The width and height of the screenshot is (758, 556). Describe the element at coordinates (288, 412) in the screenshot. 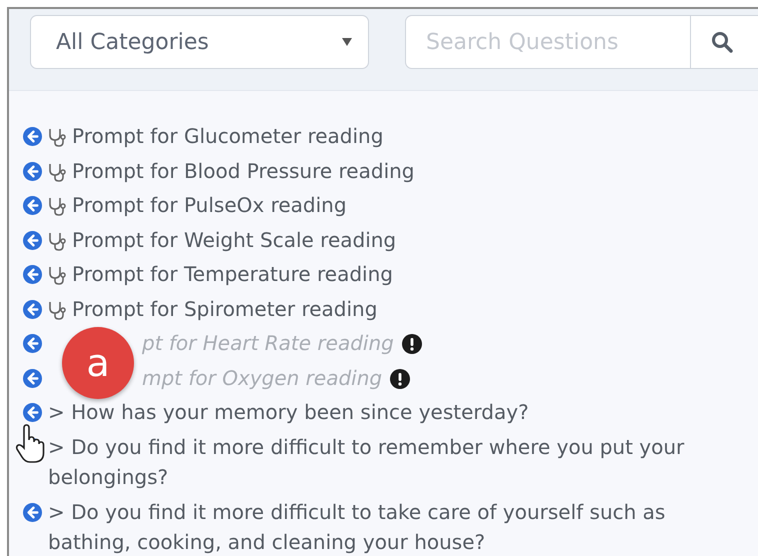

I see `question-text: > How has your memory been since yesterday?` at that location.